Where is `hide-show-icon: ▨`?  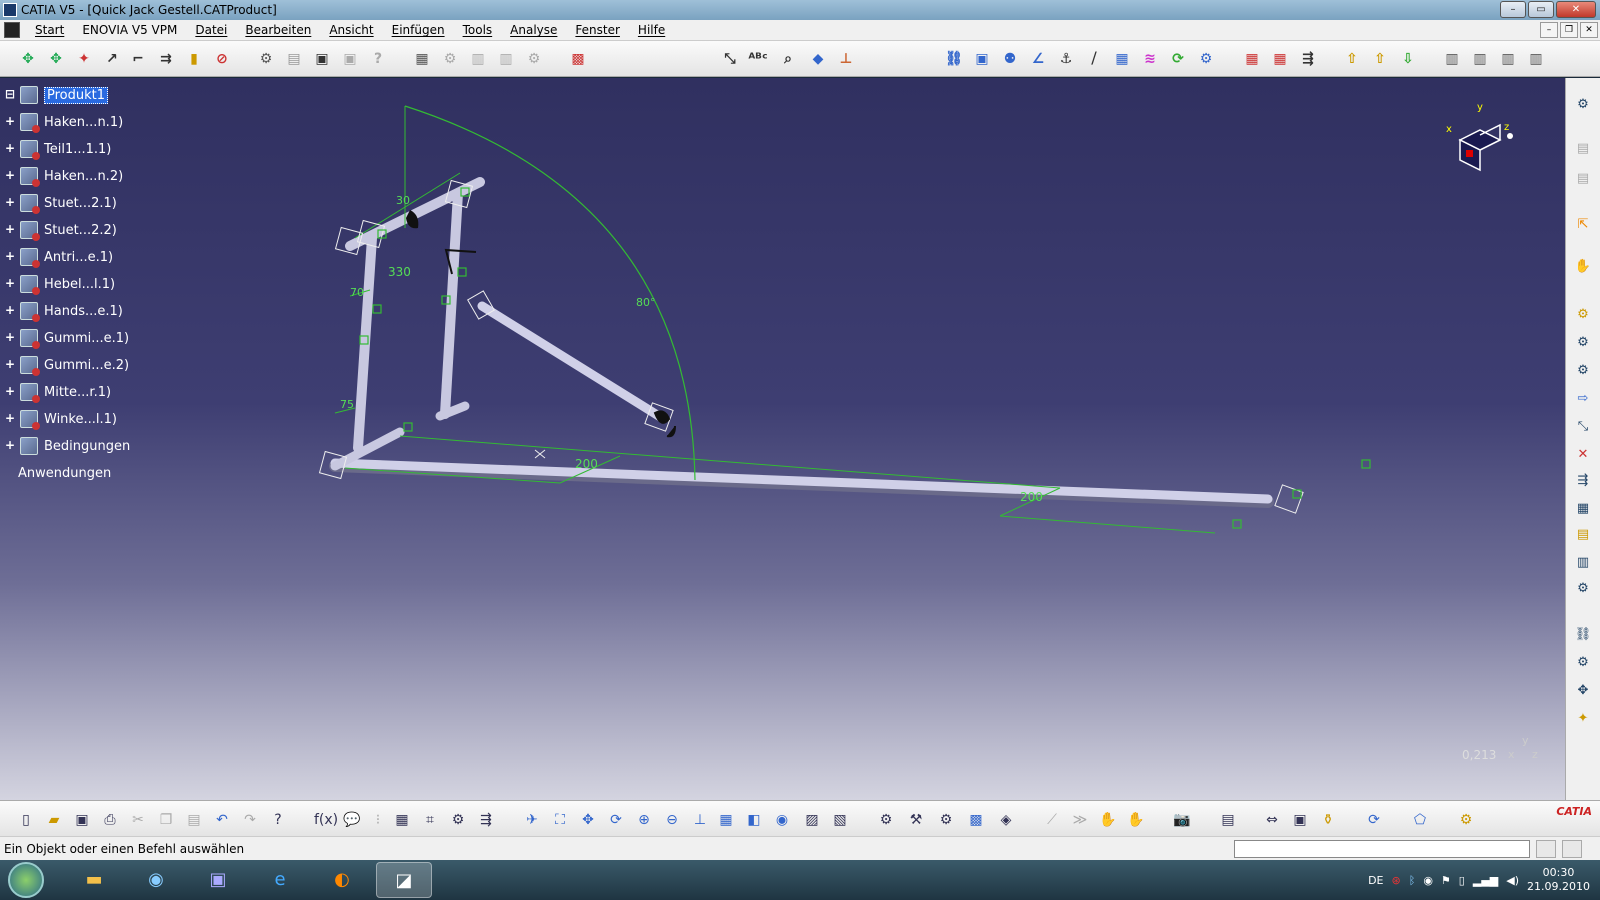
hide-show-icon: ▨ is located at coordinates (812, 820).